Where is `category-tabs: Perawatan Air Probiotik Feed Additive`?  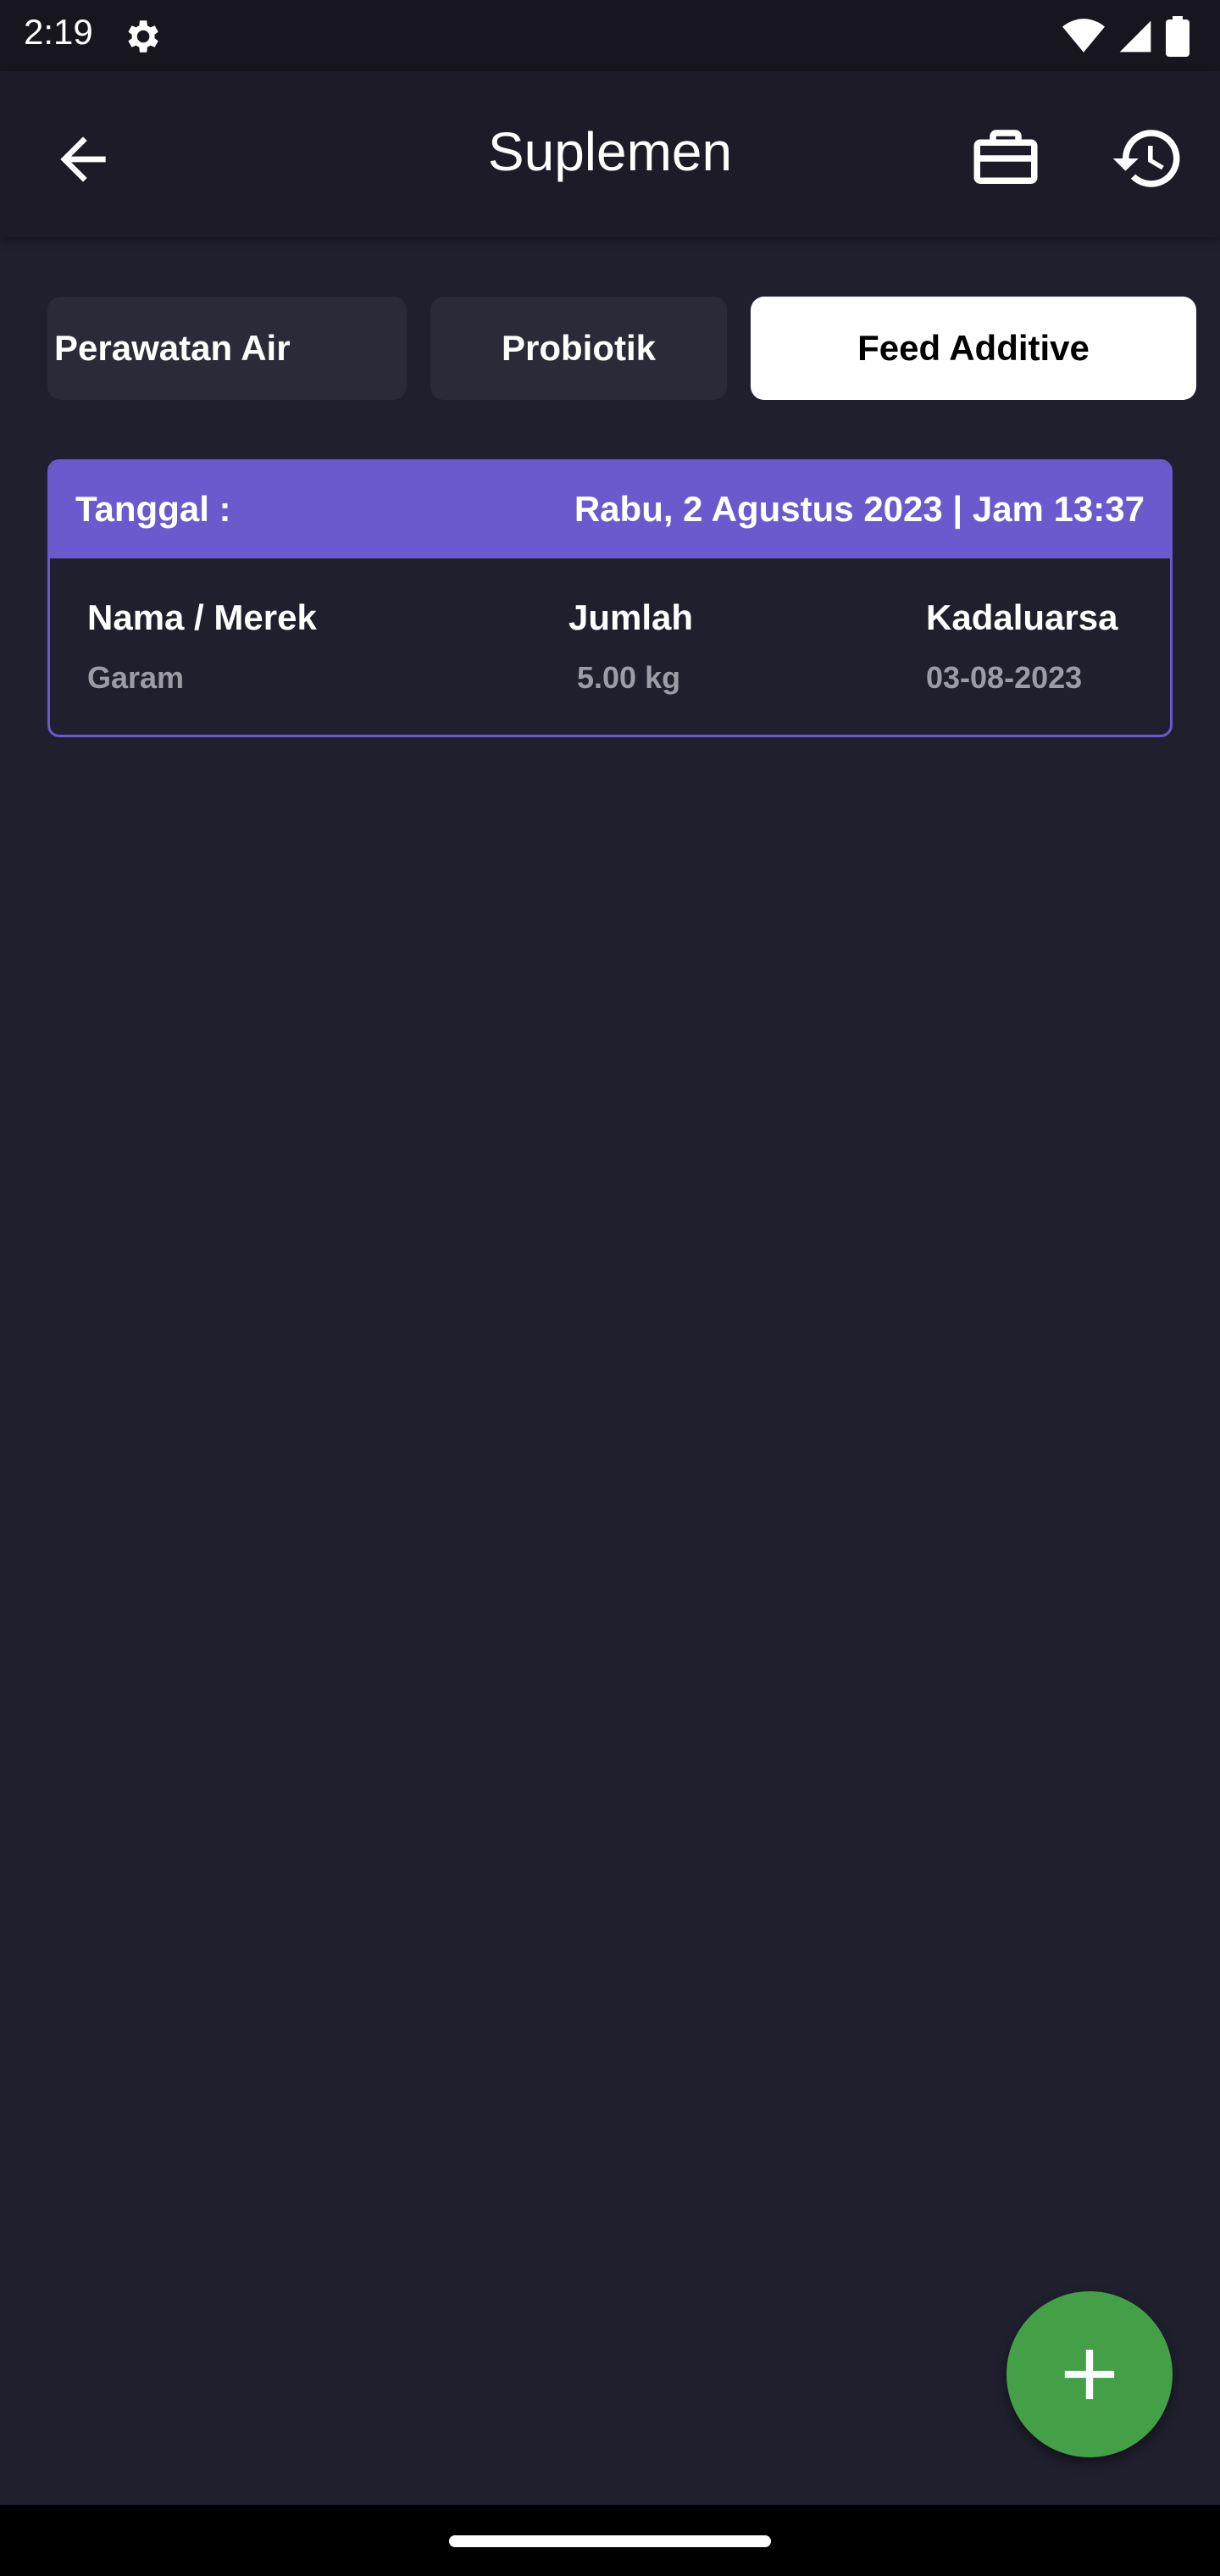 category-tabs: Perawatan Air Probiotik Feed Additive is located at coordinates (610, 348).